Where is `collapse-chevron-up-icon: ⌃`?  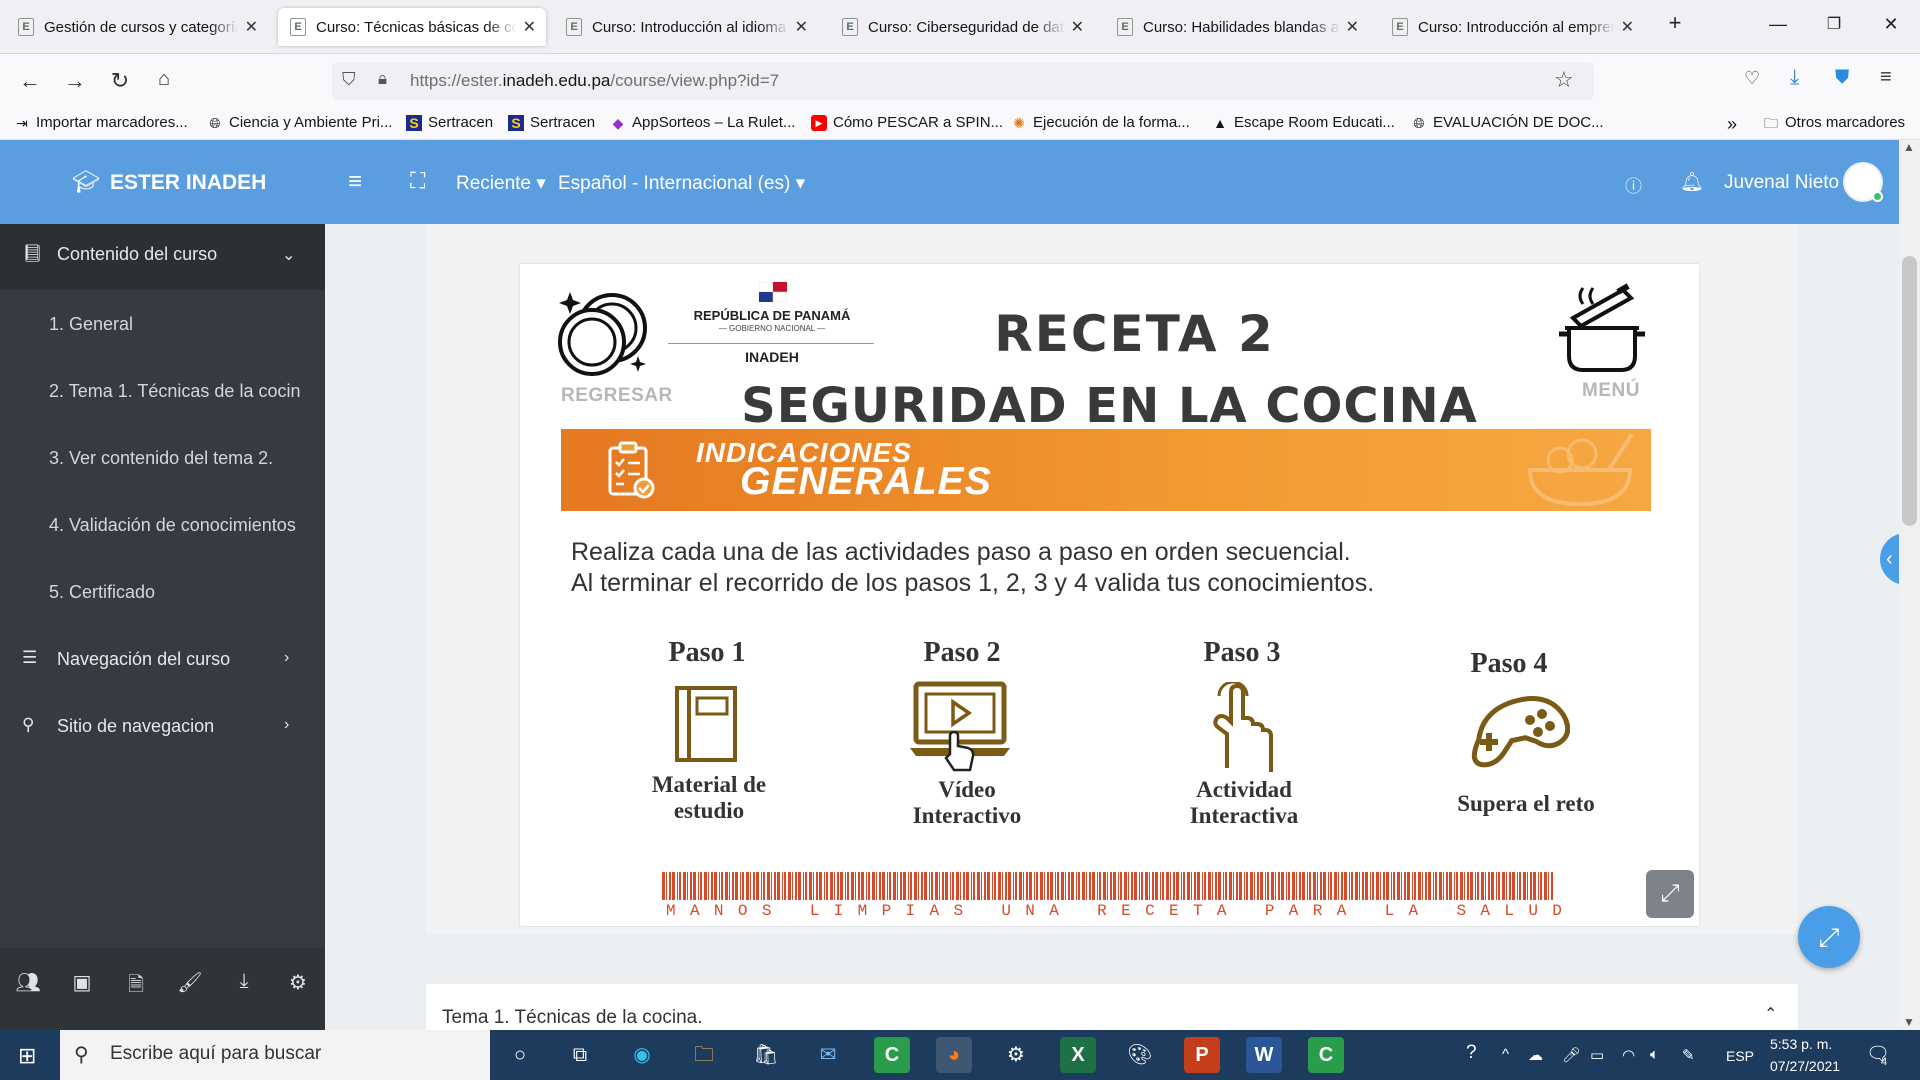
collapse-chevron-up-icon: ⌃ is located at coordinates (1770, 1014).